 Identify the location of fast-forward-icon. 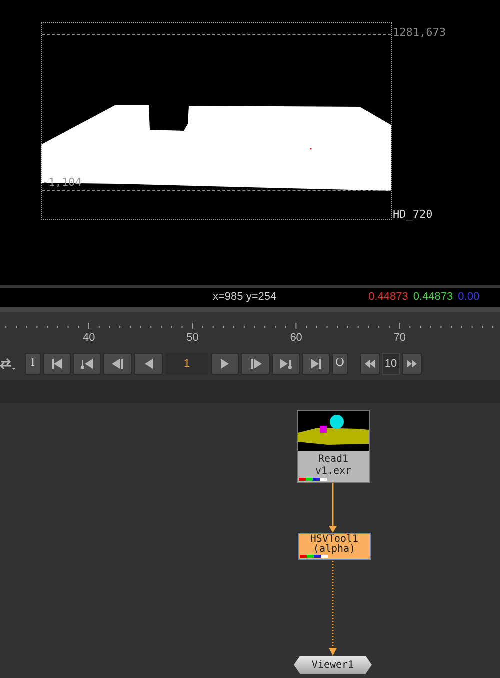
(412, 364).